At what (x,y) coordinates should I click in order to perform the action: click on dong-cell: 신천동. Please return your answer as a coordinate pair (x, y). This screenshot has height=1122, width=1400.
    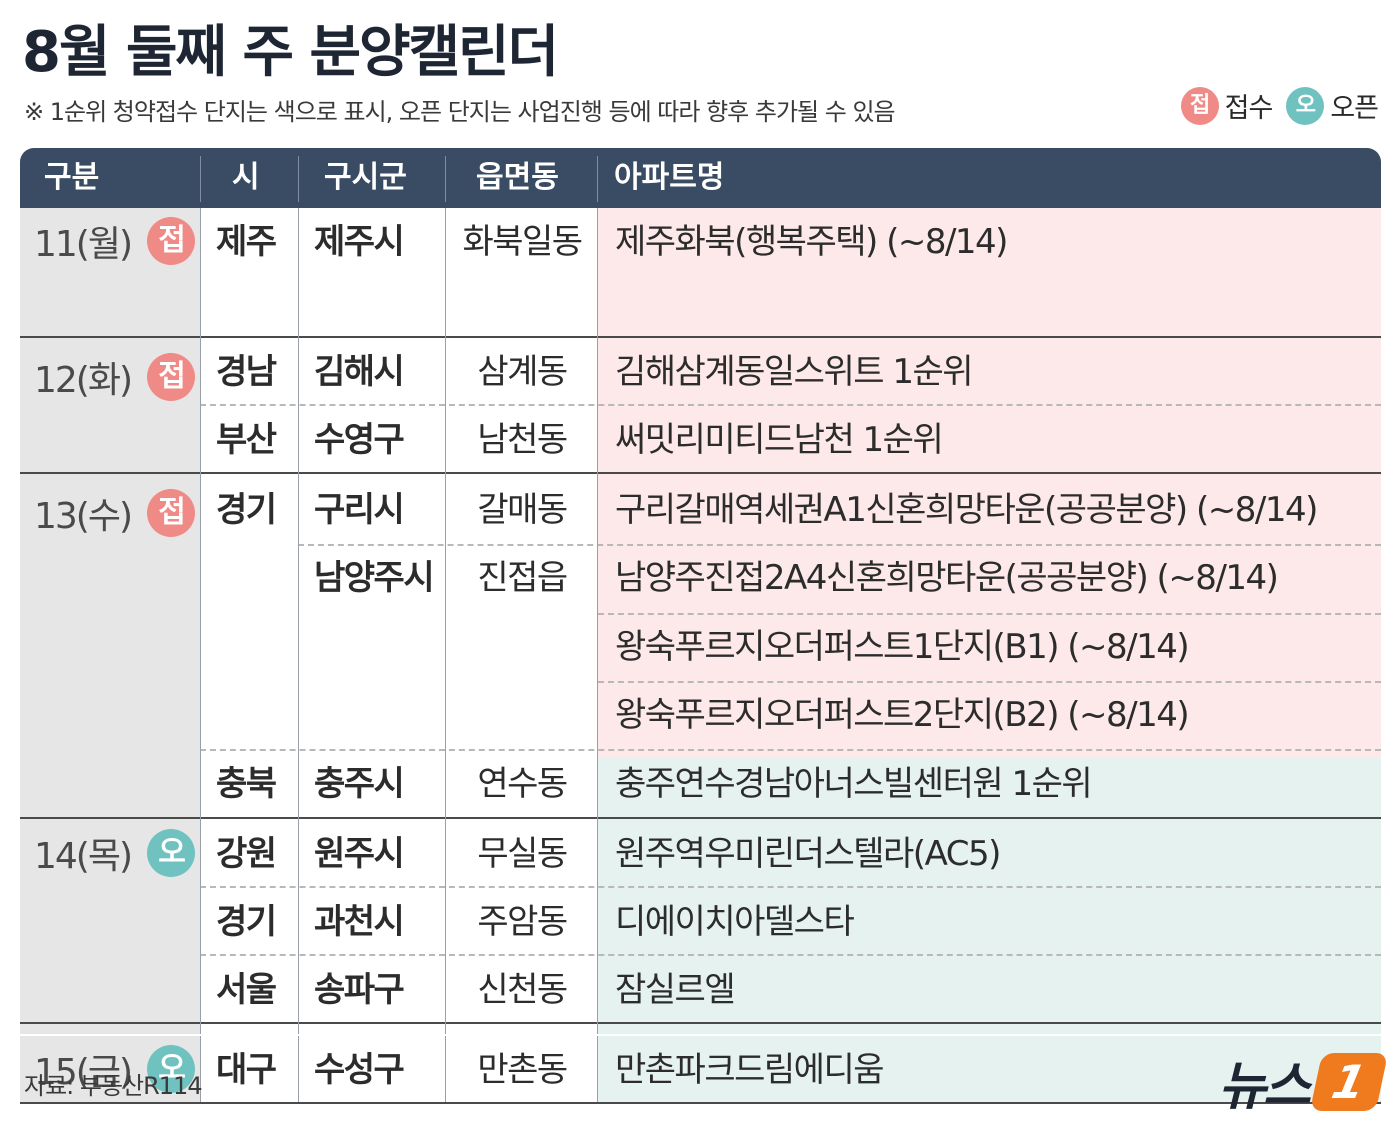
    Looking at the image, I should click on (522, 990).